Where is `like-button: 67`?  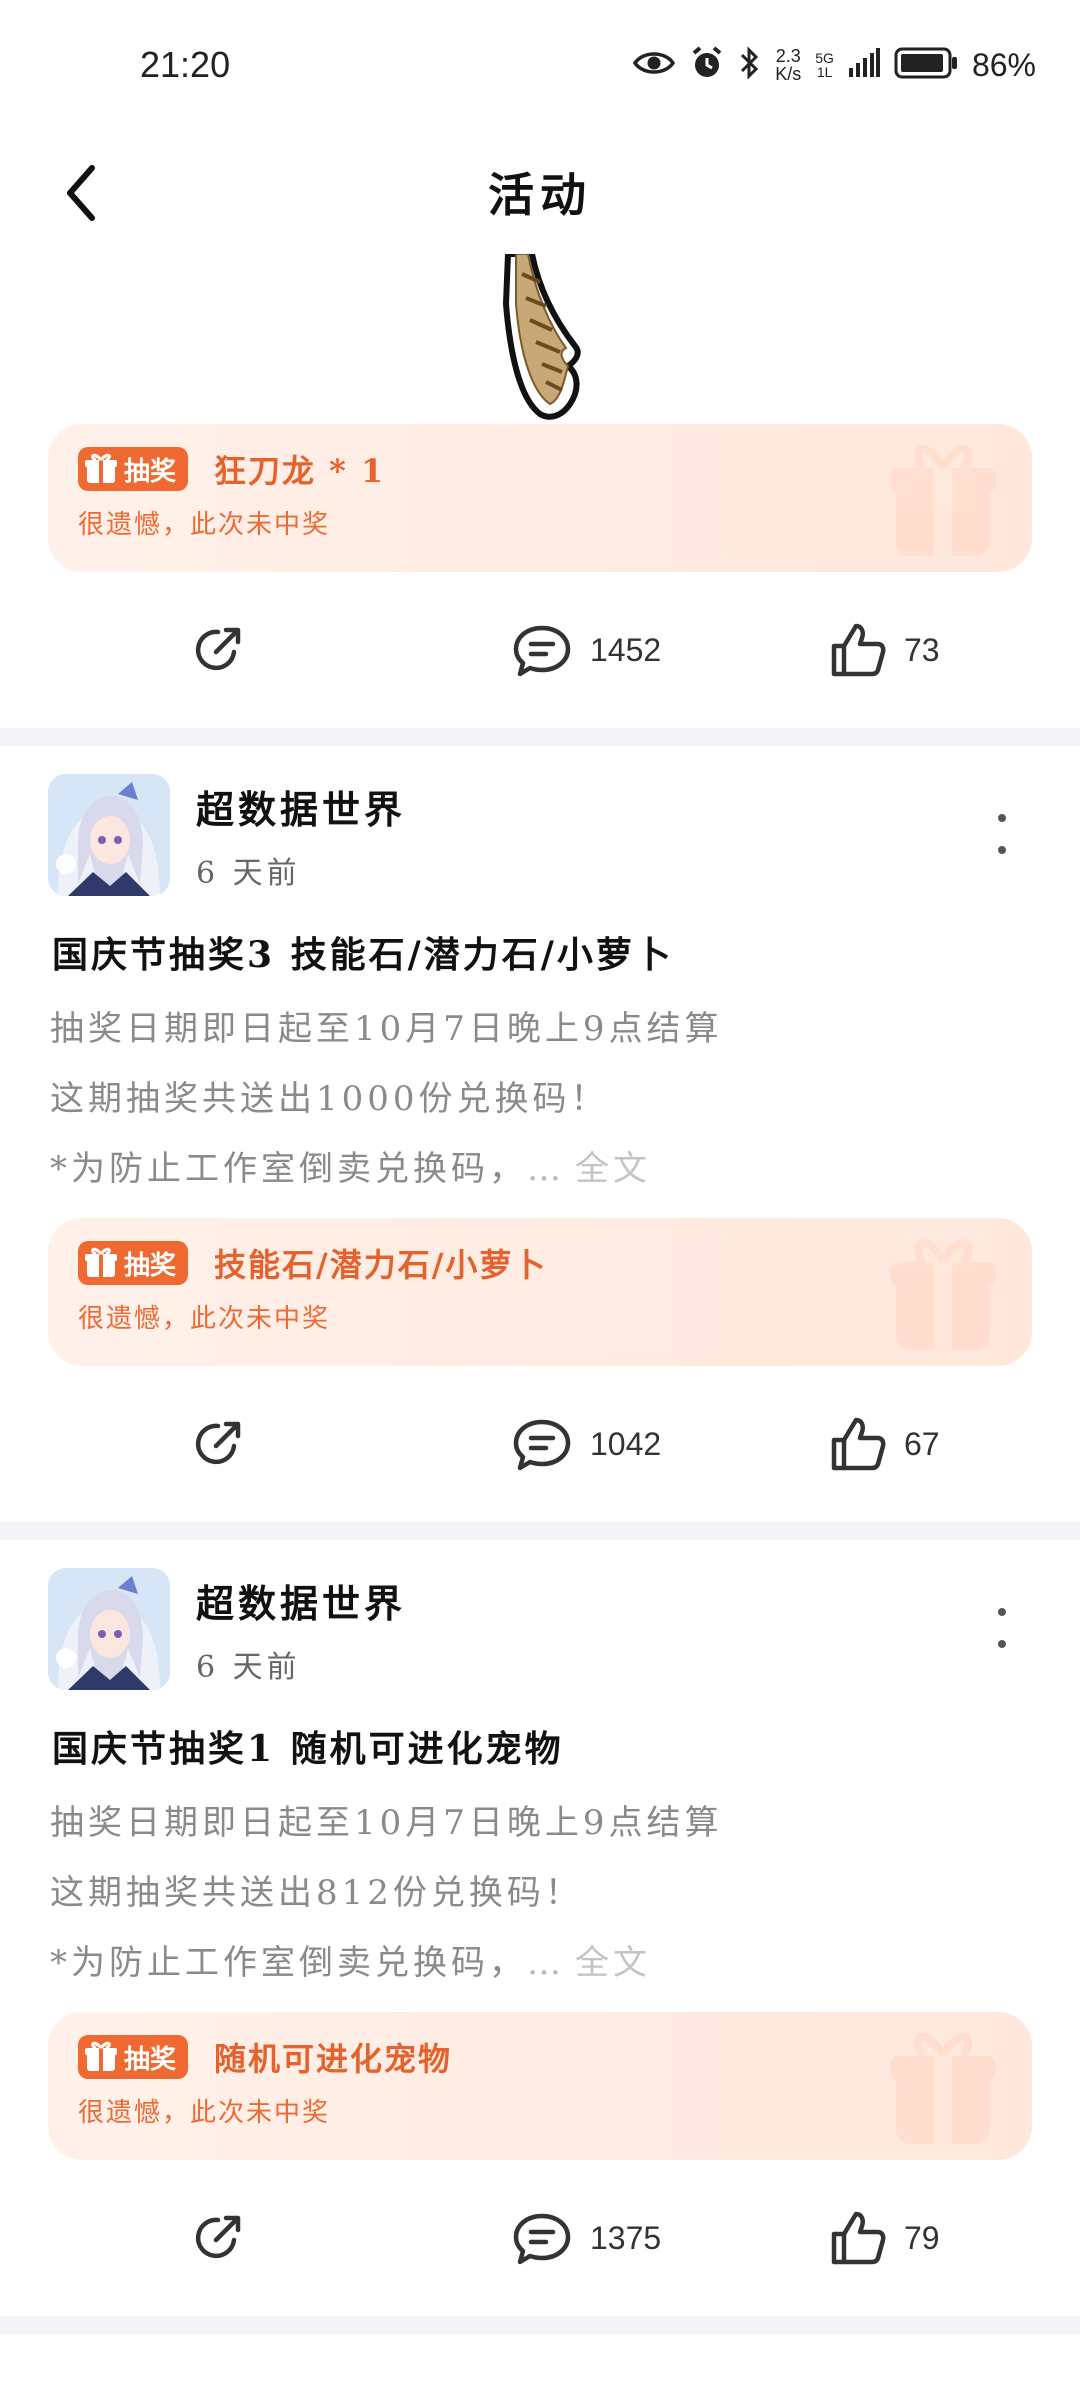 like-button: 67 is located at coordinates (885, 1444).